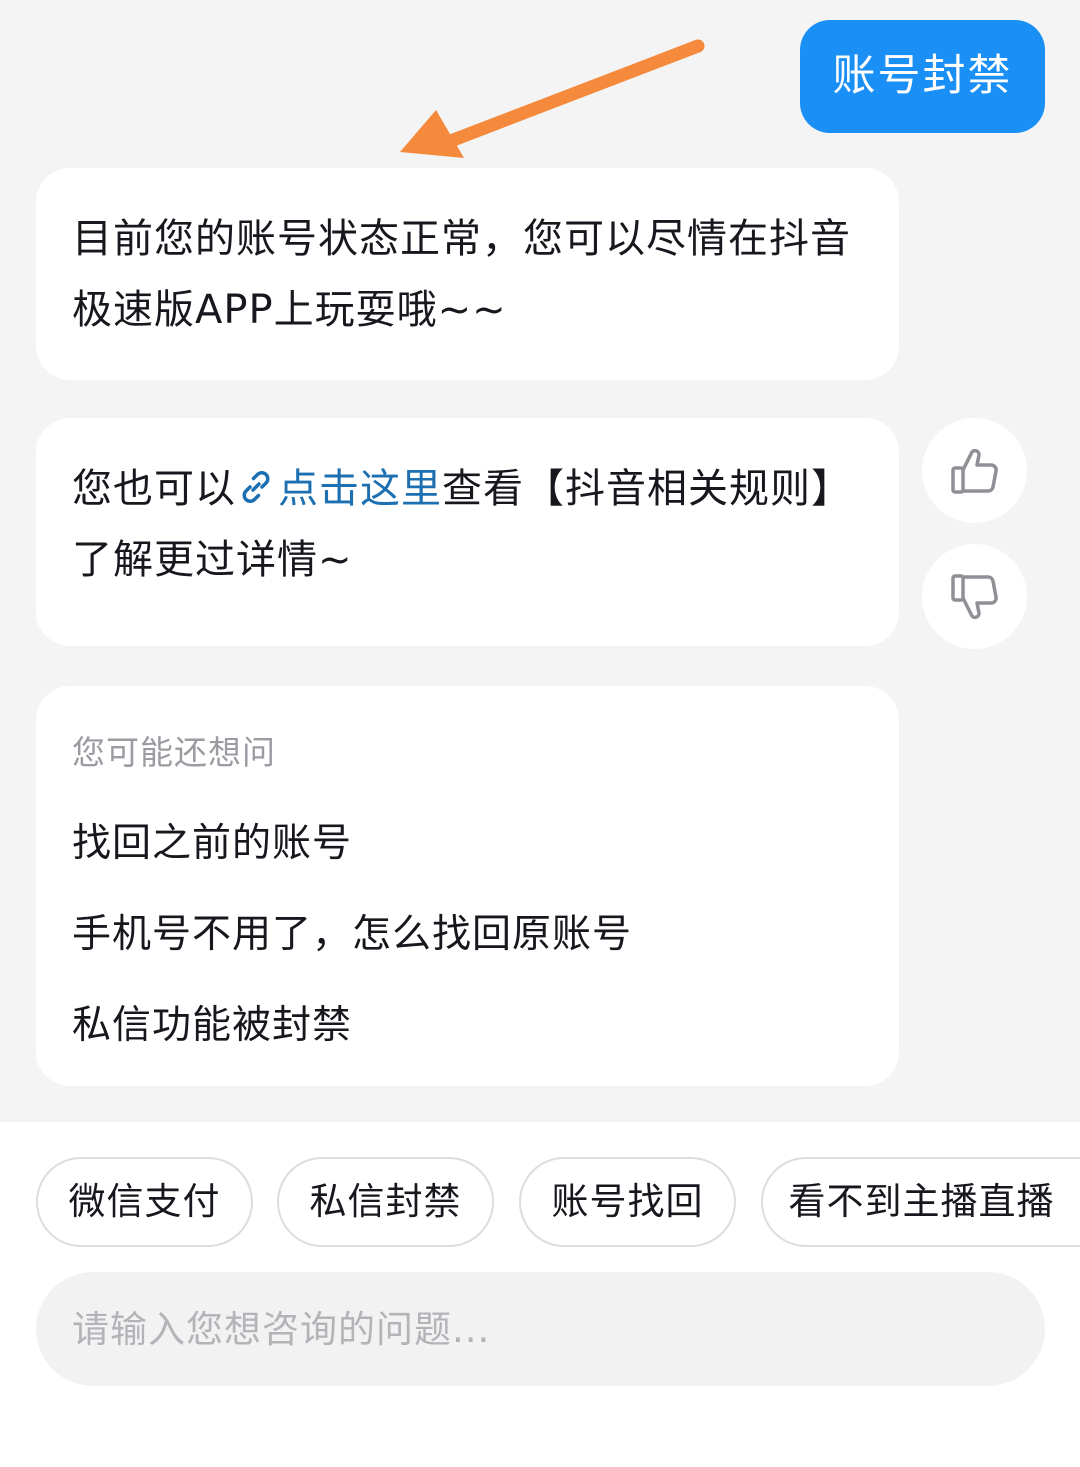  Describe the element at coordinates (627, 1202) in the screenshot. I see `quick-chip-account-recovery: 账号找回` at that location.